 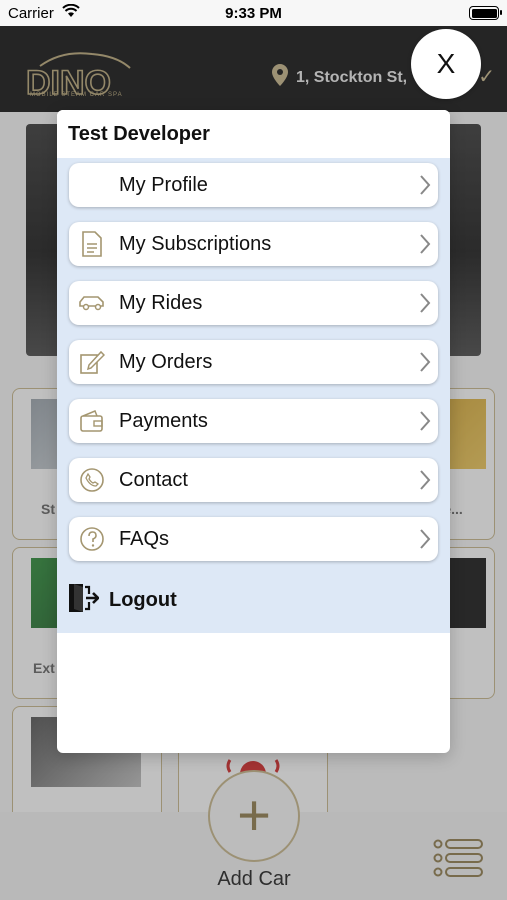 I want to click on menu-item-my-orders: My Orders, so click(x=253, y=362).